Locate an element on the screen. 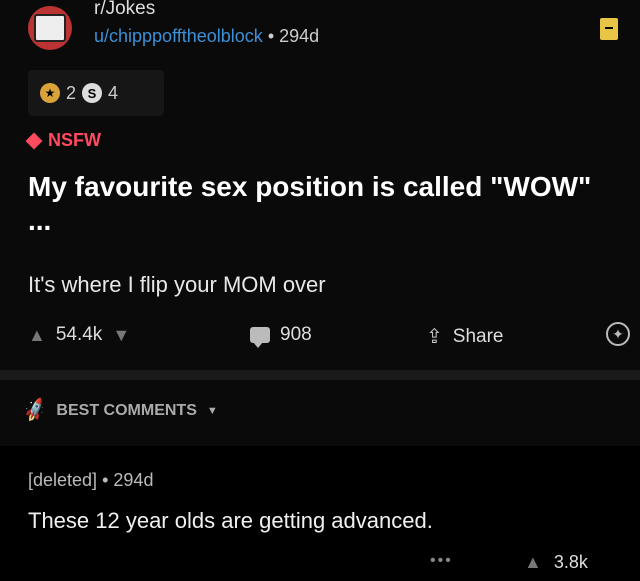 The image size is (640, 581). post-meta: u/chipppofftheolblock • 294d is located at coordinates (206, 36).